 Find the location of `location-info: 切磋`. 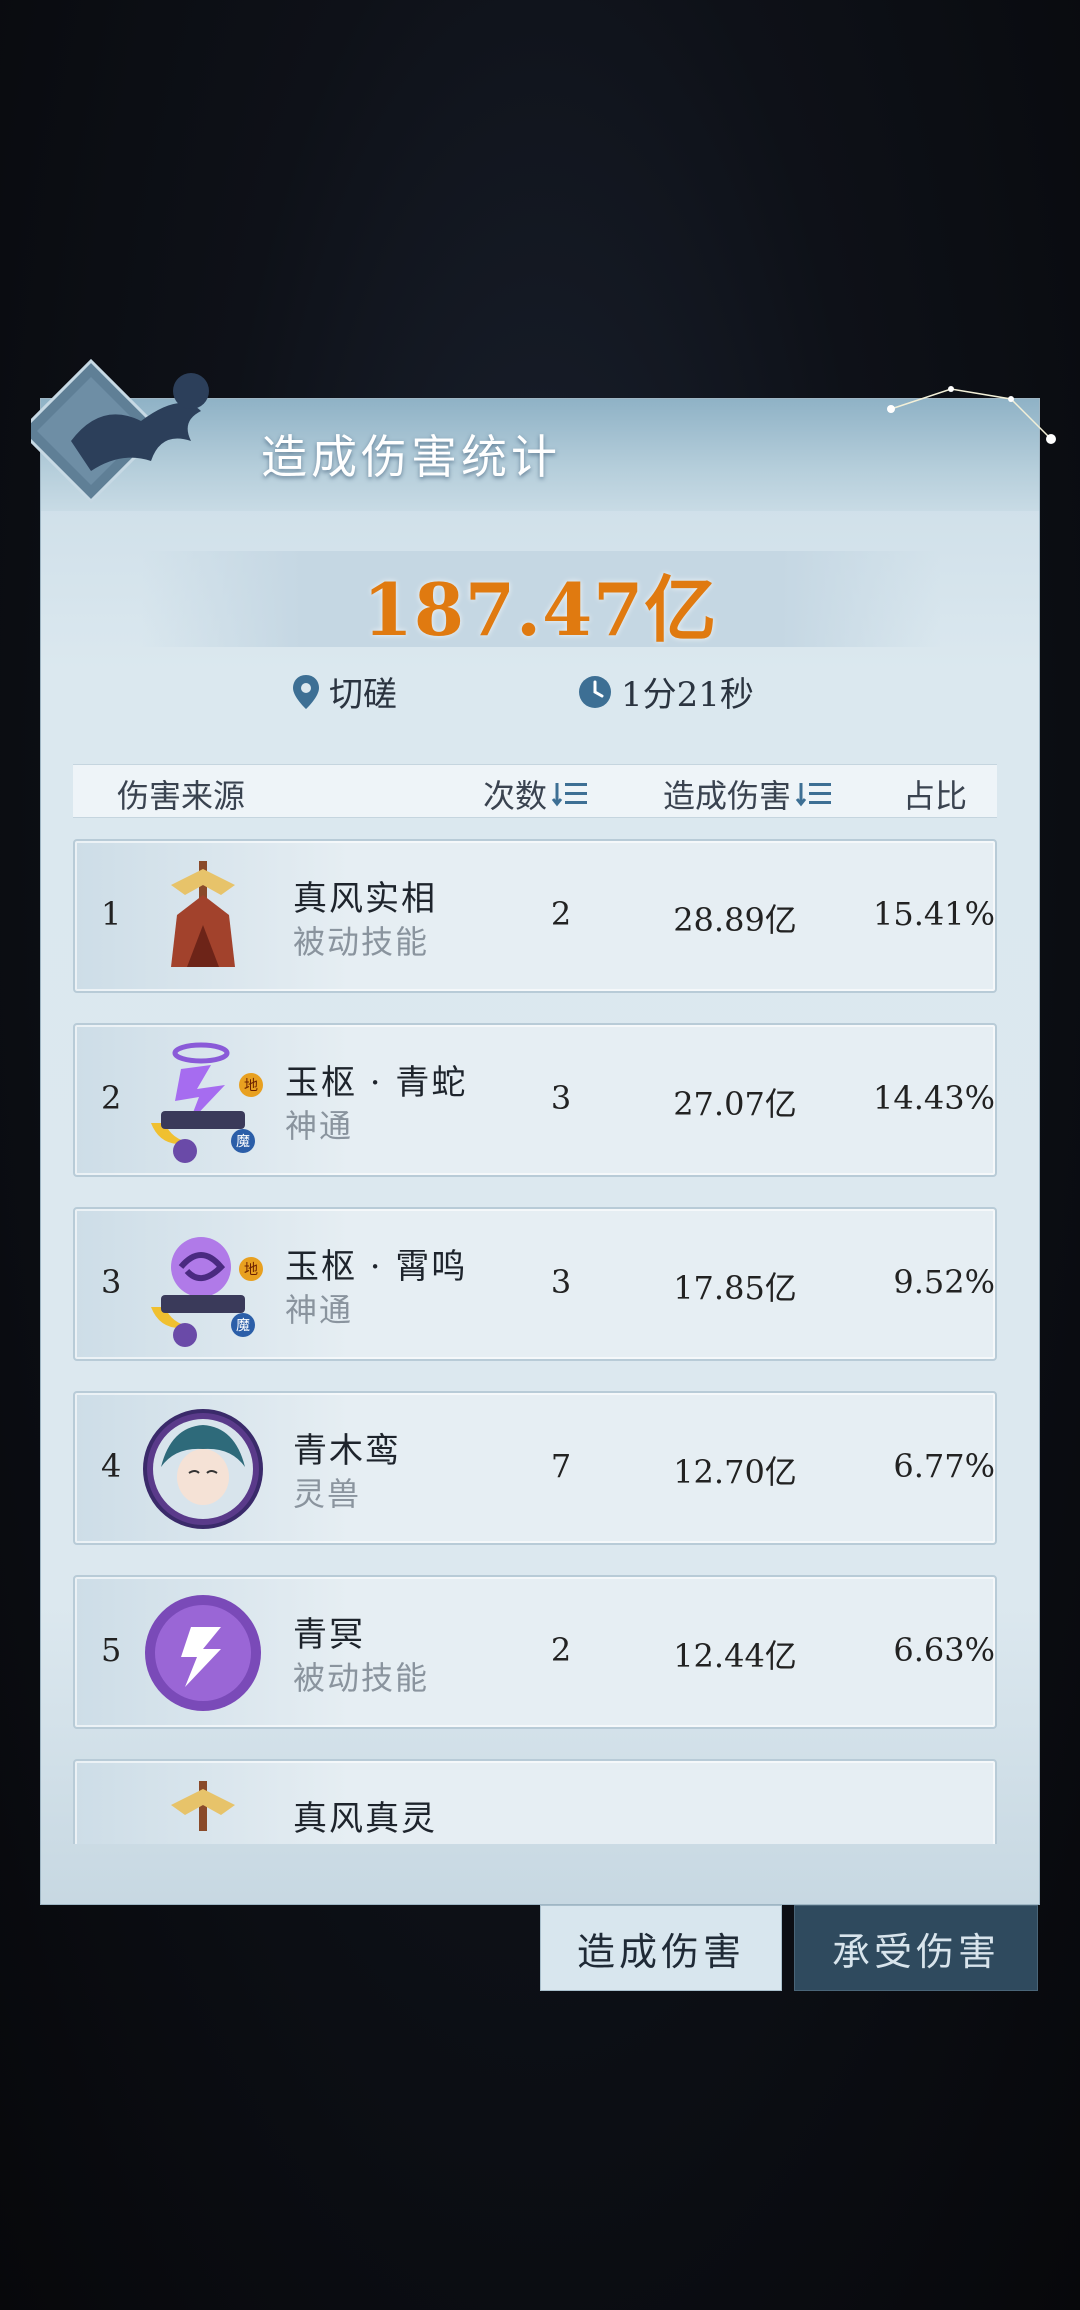

location-info: 切磋 is located at coordinates (344, 691).